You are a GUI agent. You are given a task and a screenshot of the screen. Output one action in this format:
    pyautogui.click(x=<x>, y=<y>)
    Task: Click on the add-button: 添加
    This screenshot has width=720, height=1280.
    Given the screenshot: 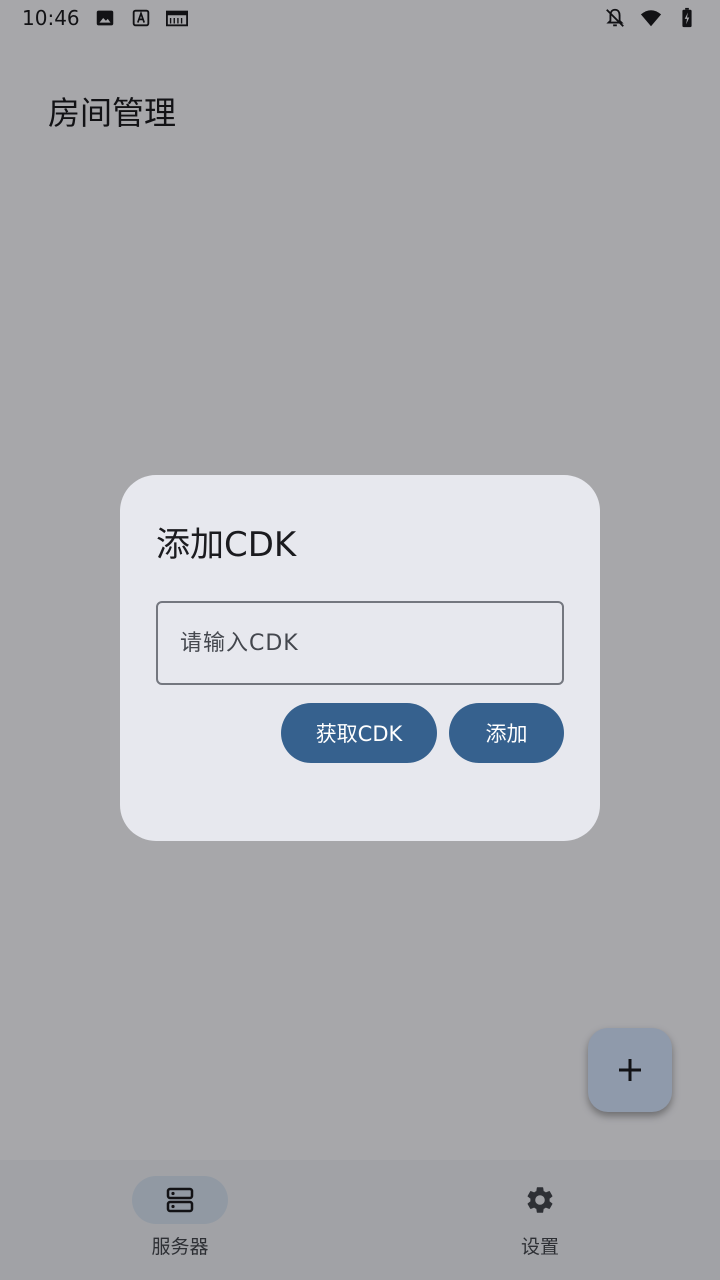 What is the action you would take?
    pyautogui.click(x=506, y=733)
    